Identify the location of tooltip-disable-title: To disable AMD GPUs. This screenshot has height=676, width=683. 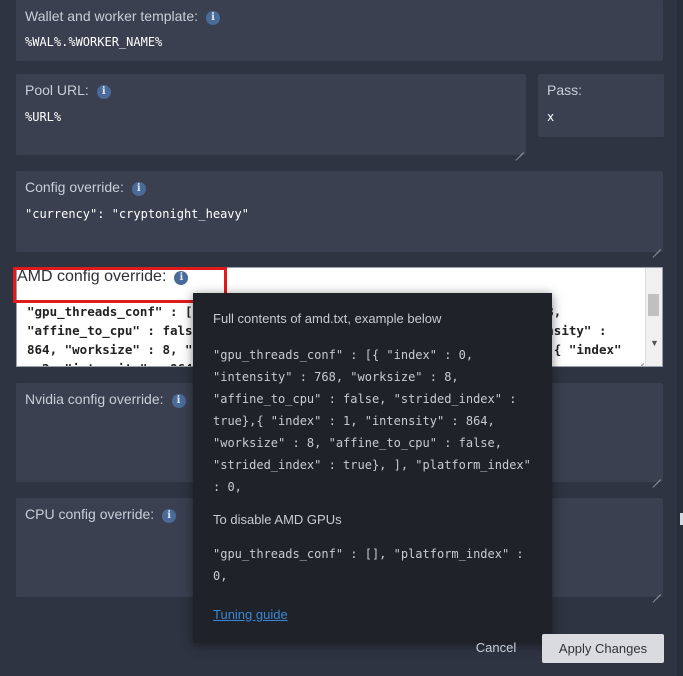
(277, 519).